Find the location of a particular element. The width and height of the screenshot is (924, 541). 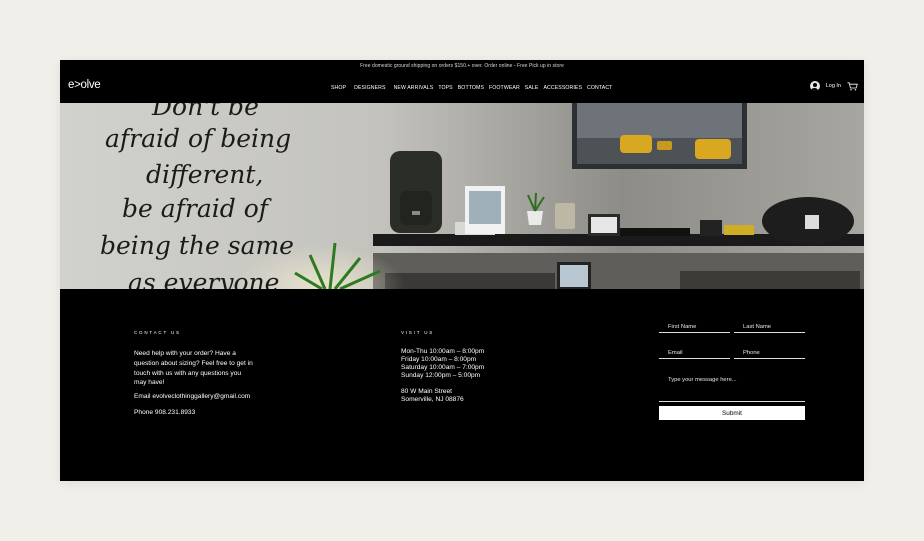

nav-item-bottoms: BOTTOMS is located at coordinates (471, 88).